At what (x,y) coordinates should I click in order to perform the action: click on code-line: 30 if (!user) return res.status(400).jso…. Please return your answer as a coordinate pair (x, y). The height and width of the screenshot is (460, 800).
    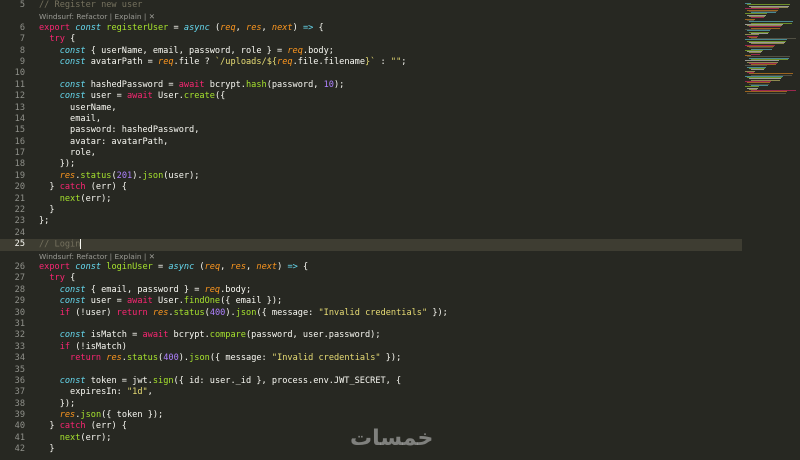
    Looking at the image, I should click on (371, 313).